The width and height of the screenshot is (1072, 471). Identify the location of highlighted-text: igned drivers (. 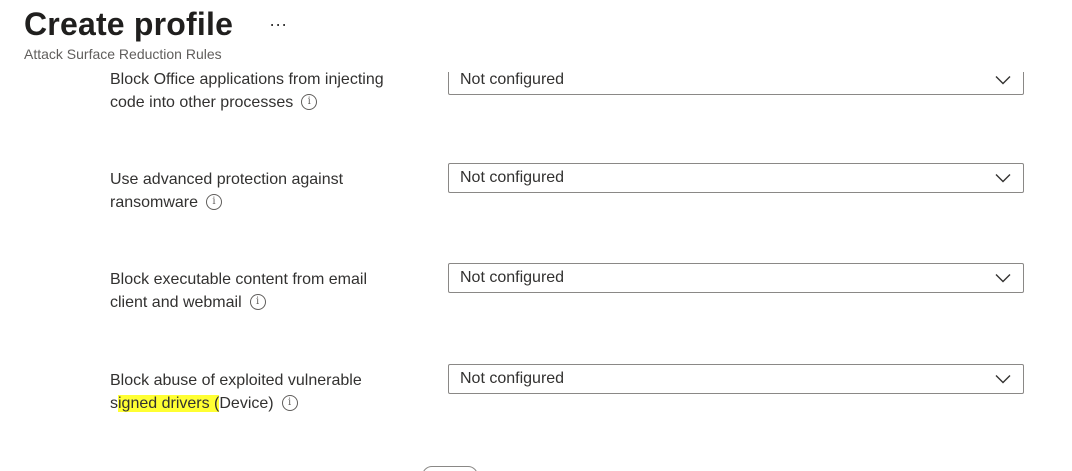
(169, 403).